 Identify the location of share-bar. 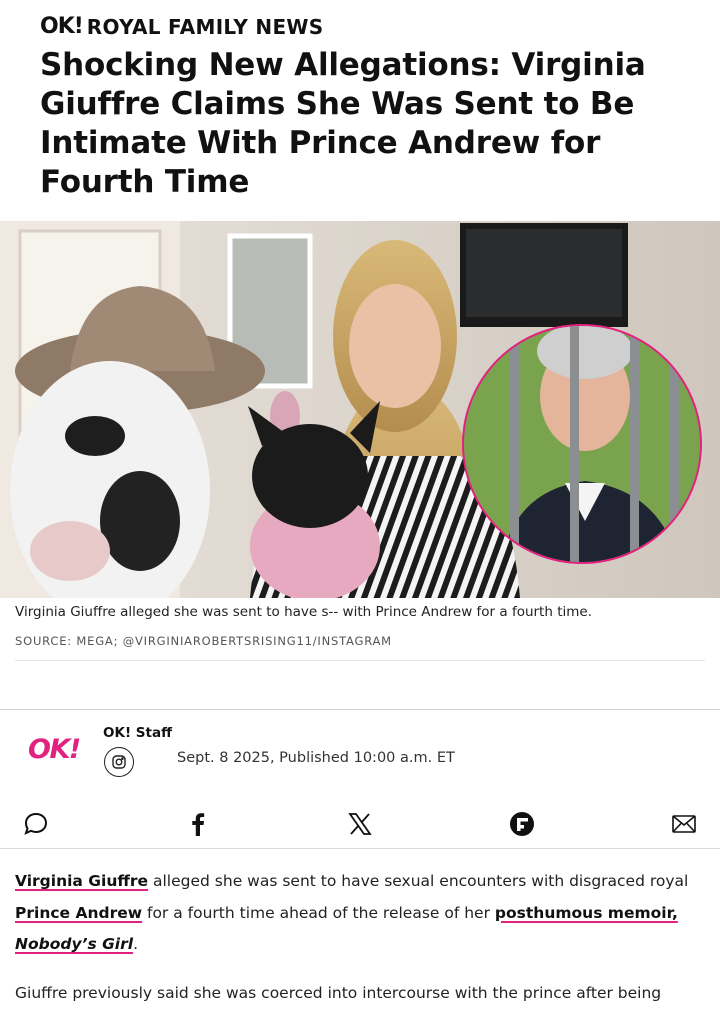
(360, 824).